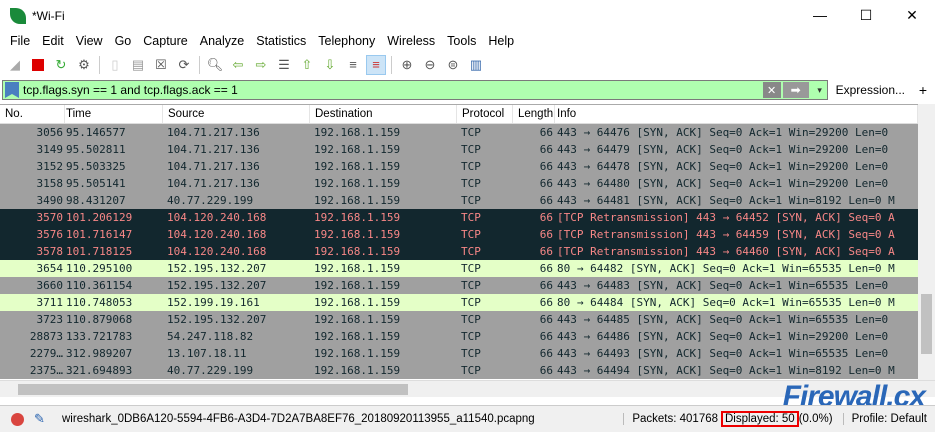  I want to click on column-header-length: Length, so click(534, 114).